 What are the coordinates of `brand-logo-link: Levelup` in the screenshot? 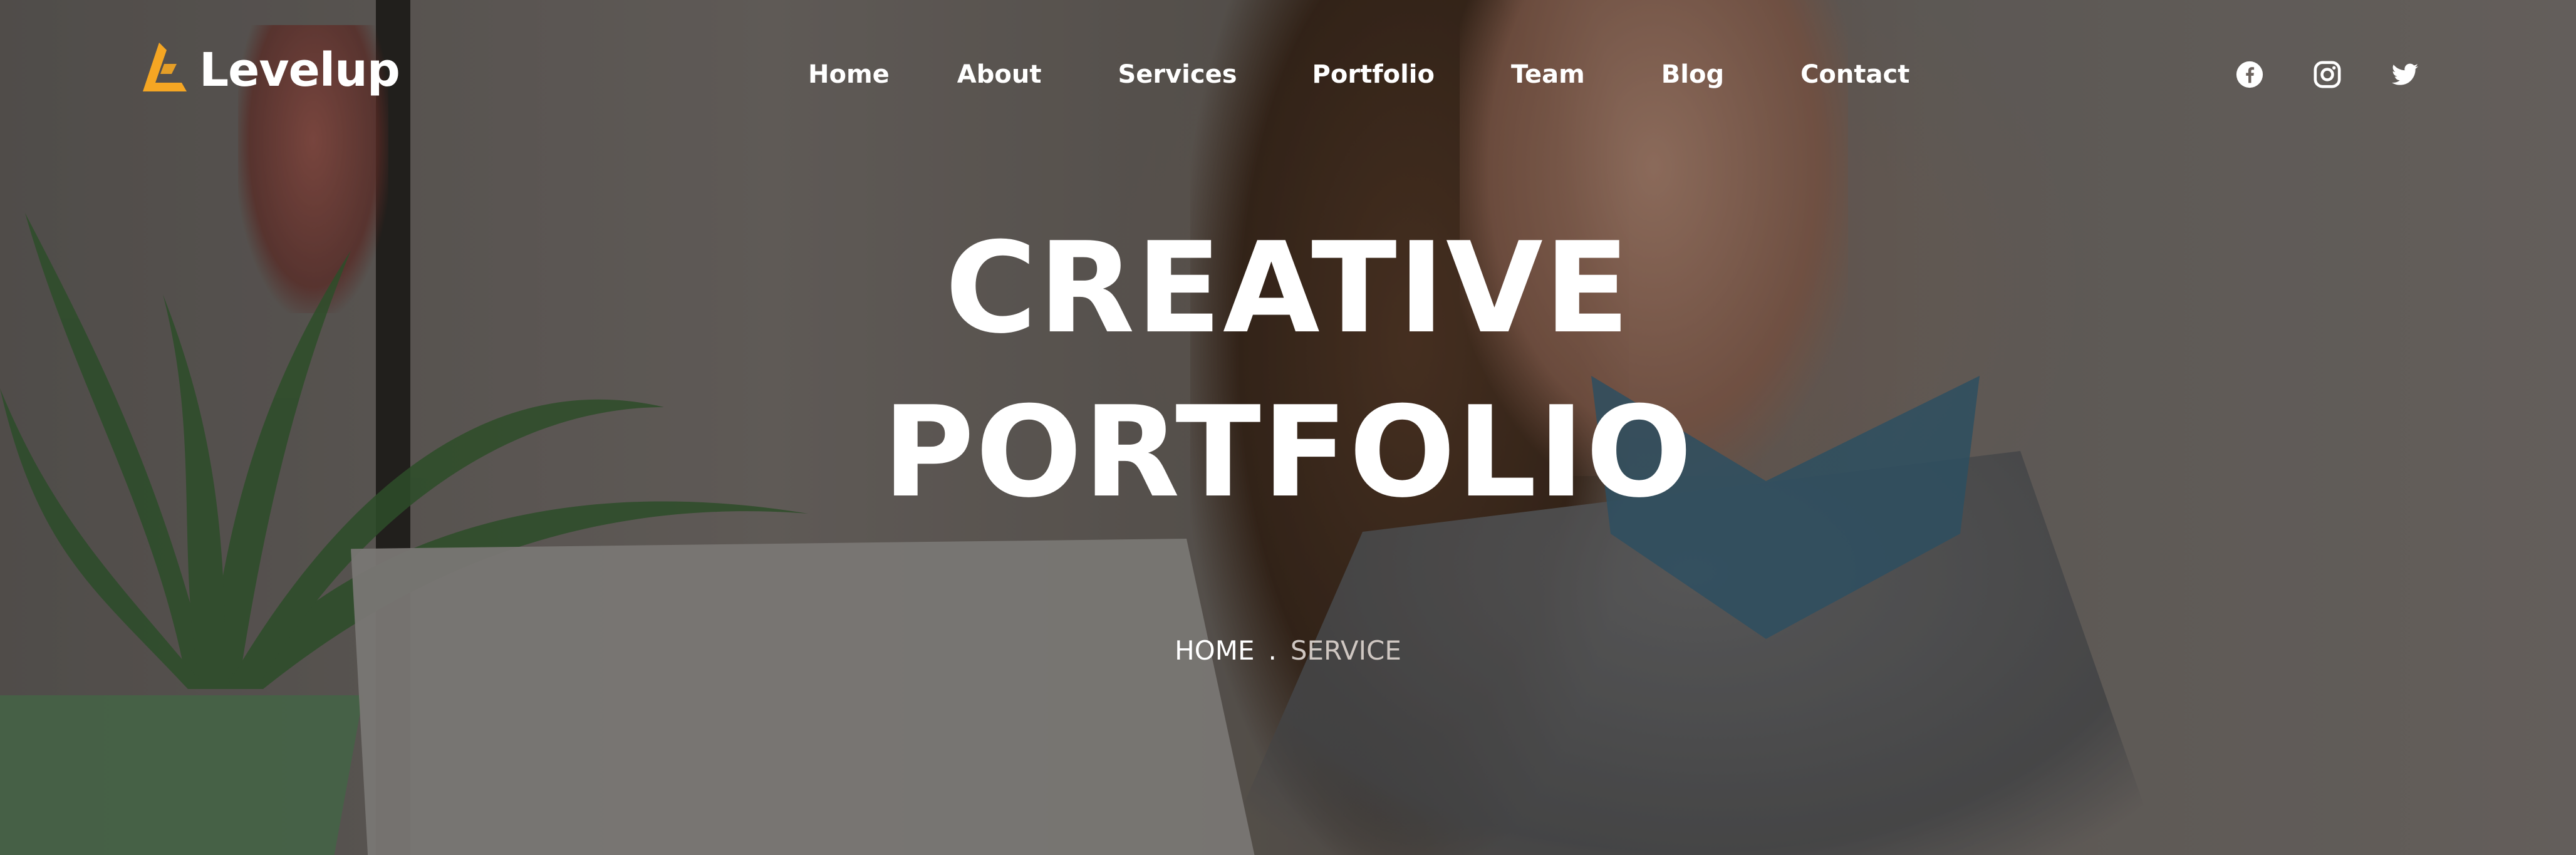 It's located at (269, 70).